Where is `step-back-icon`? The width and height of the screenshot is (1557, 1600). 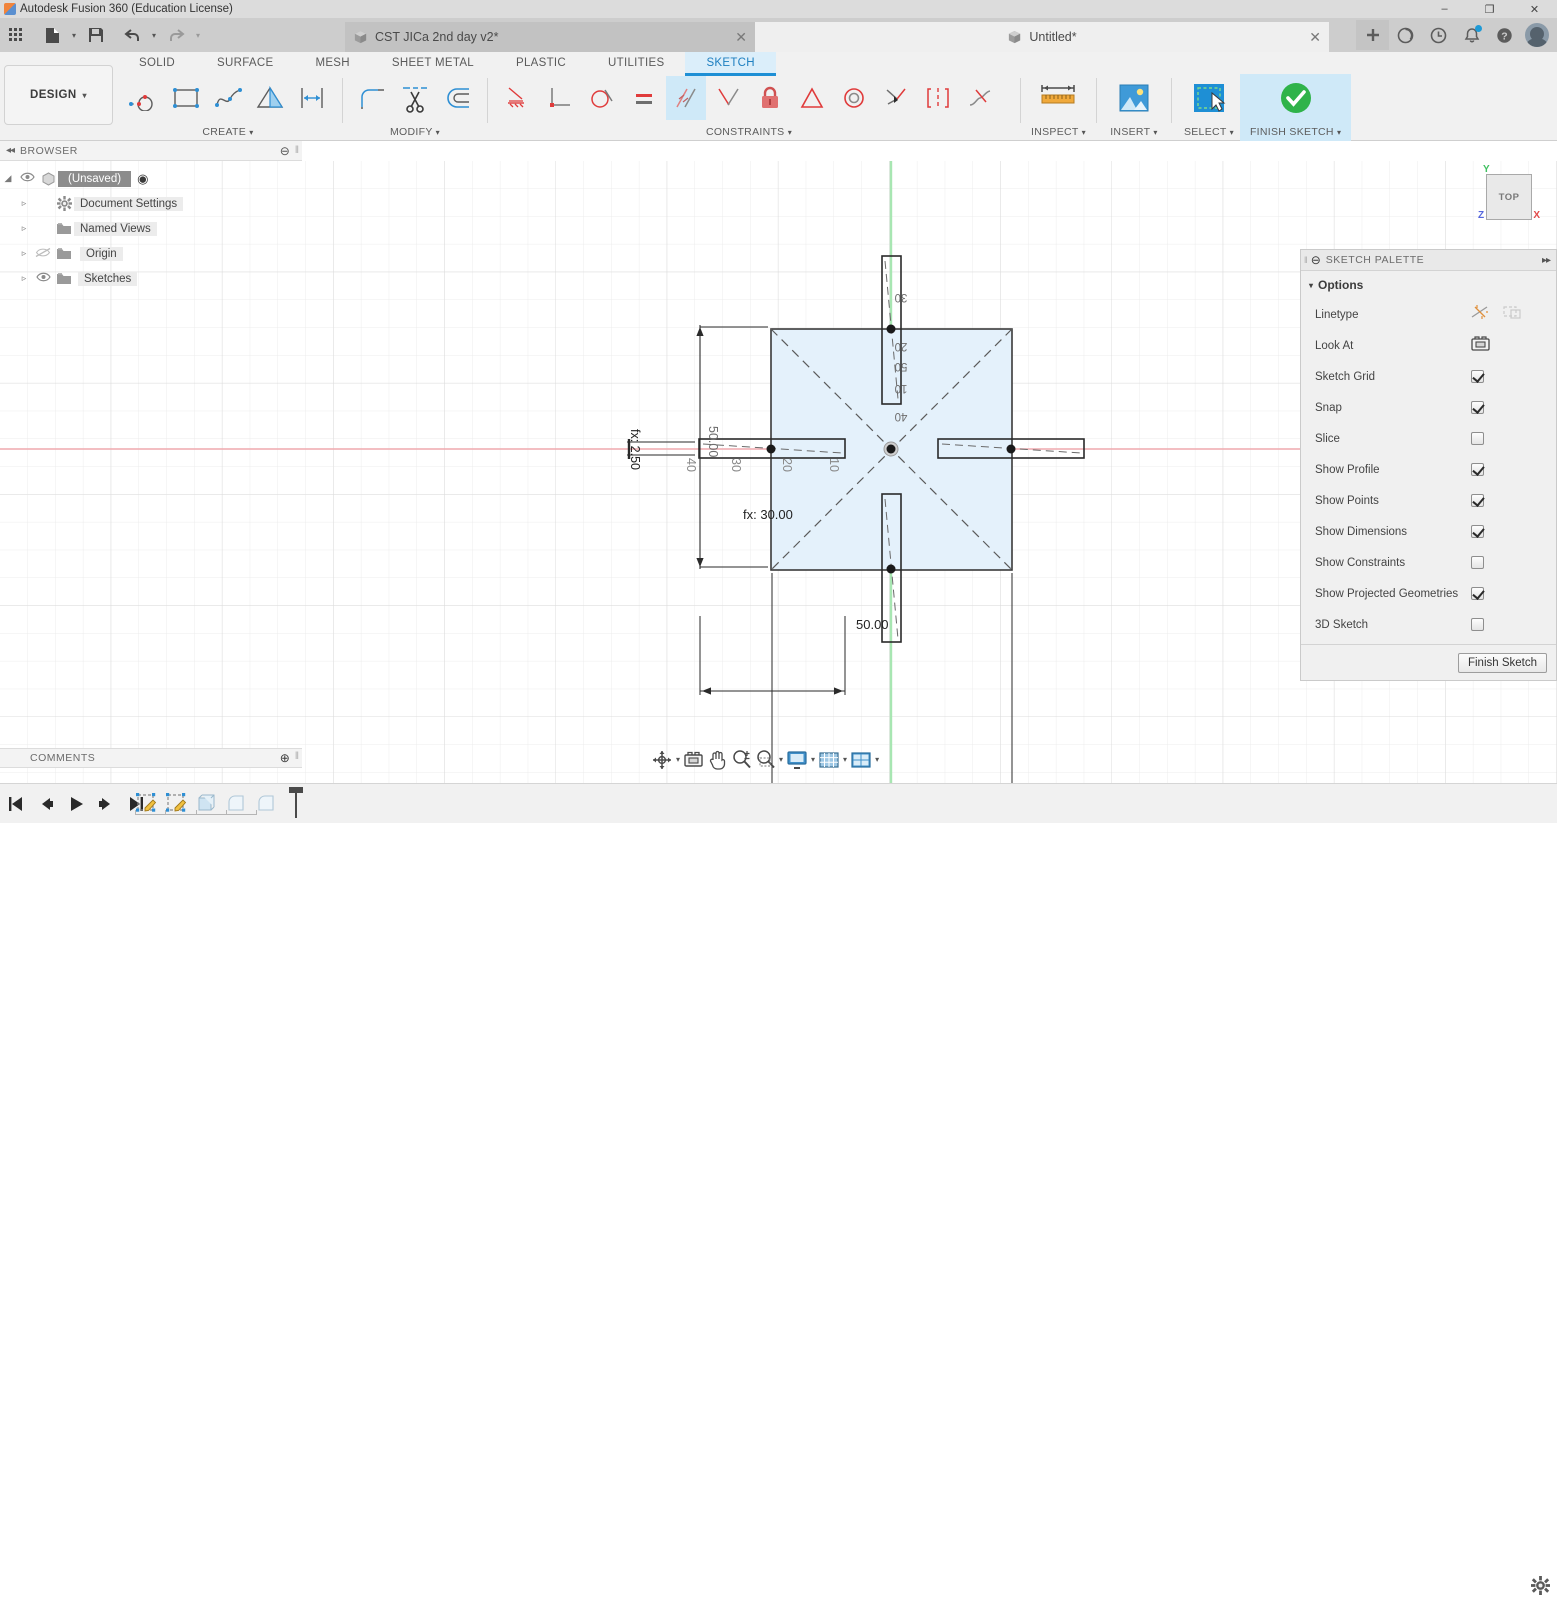
step-back-icon is located at coordinates (45, 804).